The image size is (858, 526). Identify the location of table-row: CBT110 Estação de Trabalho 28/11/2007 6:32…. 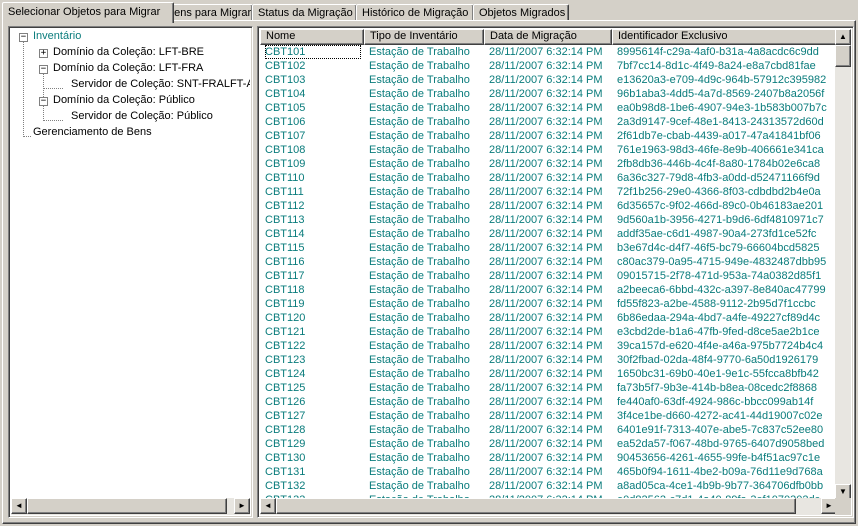
(549, 178).